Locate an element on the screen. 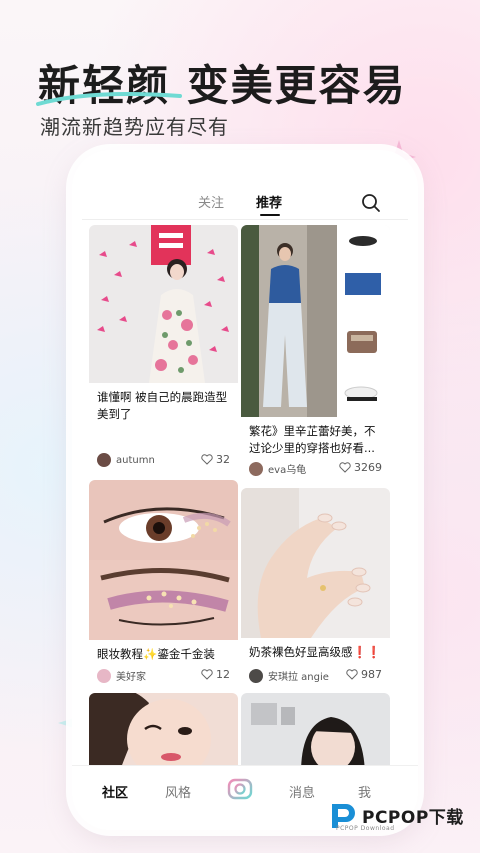 The height and width of the screenshot is (853, 480). nav-me: 我 is located at coordinates (364, 791).